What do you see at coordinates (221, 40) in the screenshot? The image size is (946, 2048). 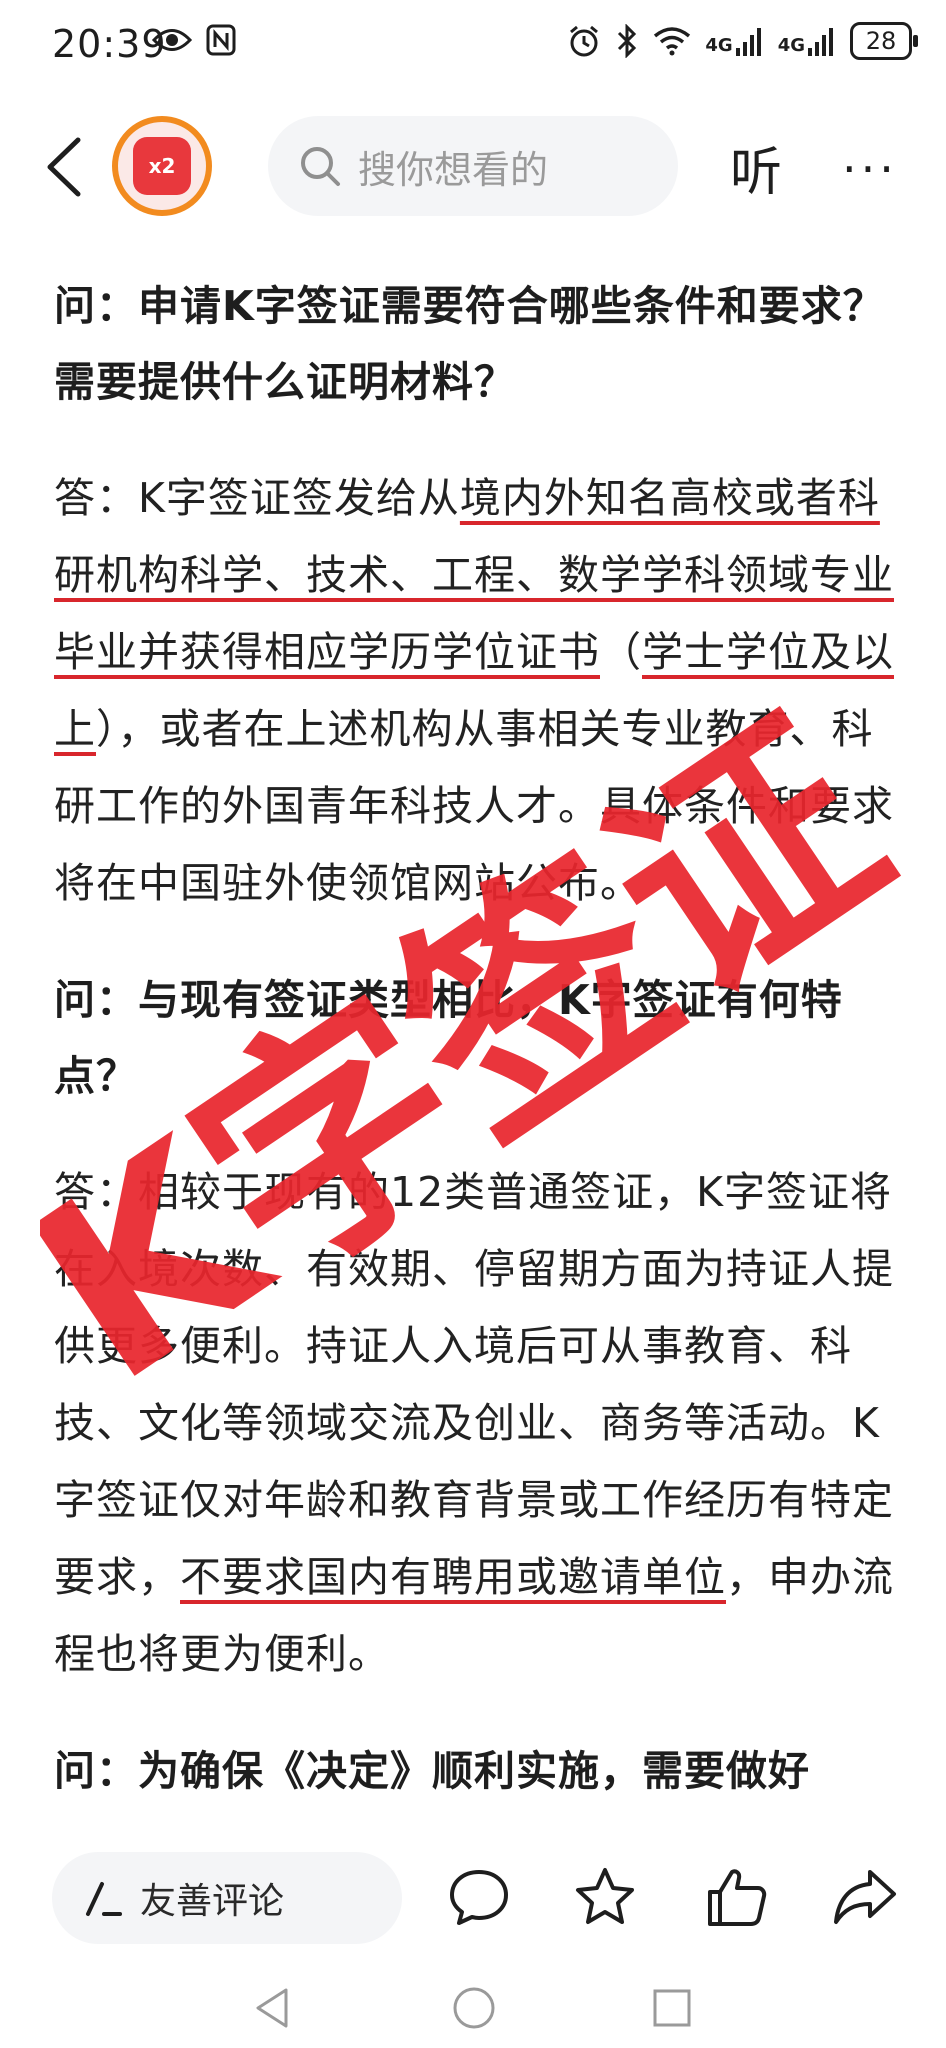 I see `nfc-icon` at bounding box center [221, 40].